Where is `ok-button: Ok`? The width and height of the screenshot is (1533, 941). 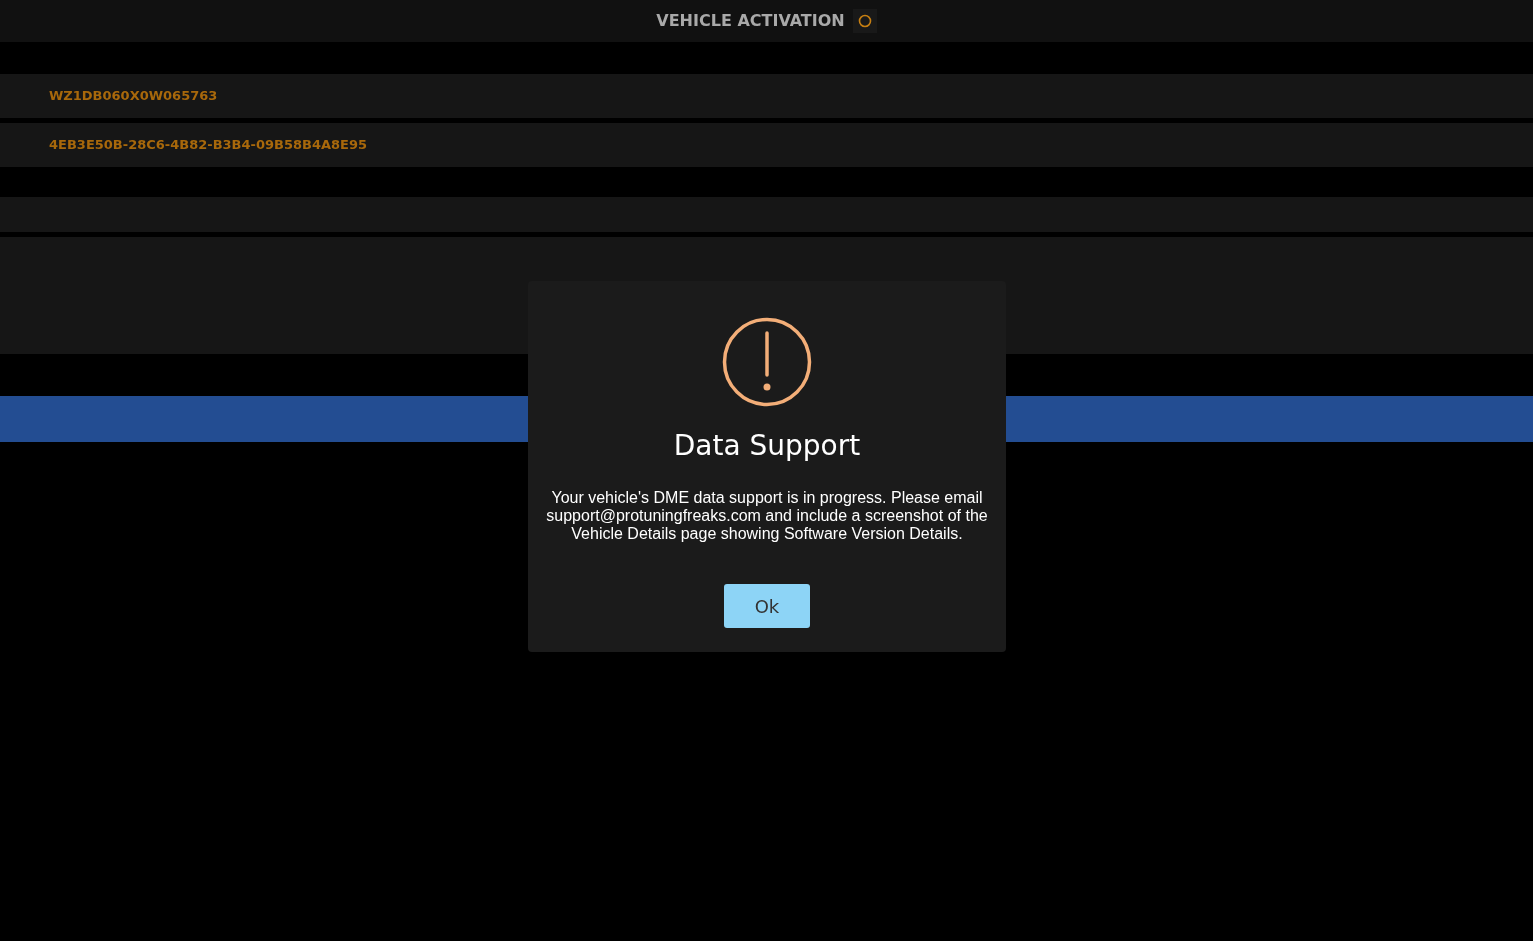 ok-button: Ok is located at coordinates (767, 606).